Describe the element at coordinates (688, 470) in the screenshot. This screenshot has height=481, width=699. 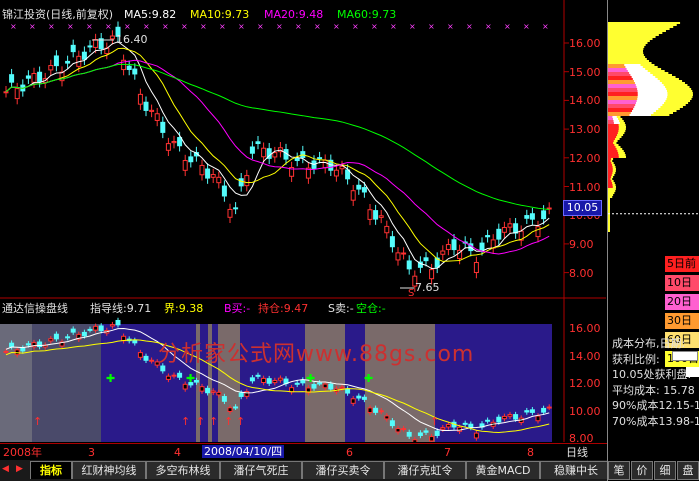
I see `right-tab-order: 盘` at that location.